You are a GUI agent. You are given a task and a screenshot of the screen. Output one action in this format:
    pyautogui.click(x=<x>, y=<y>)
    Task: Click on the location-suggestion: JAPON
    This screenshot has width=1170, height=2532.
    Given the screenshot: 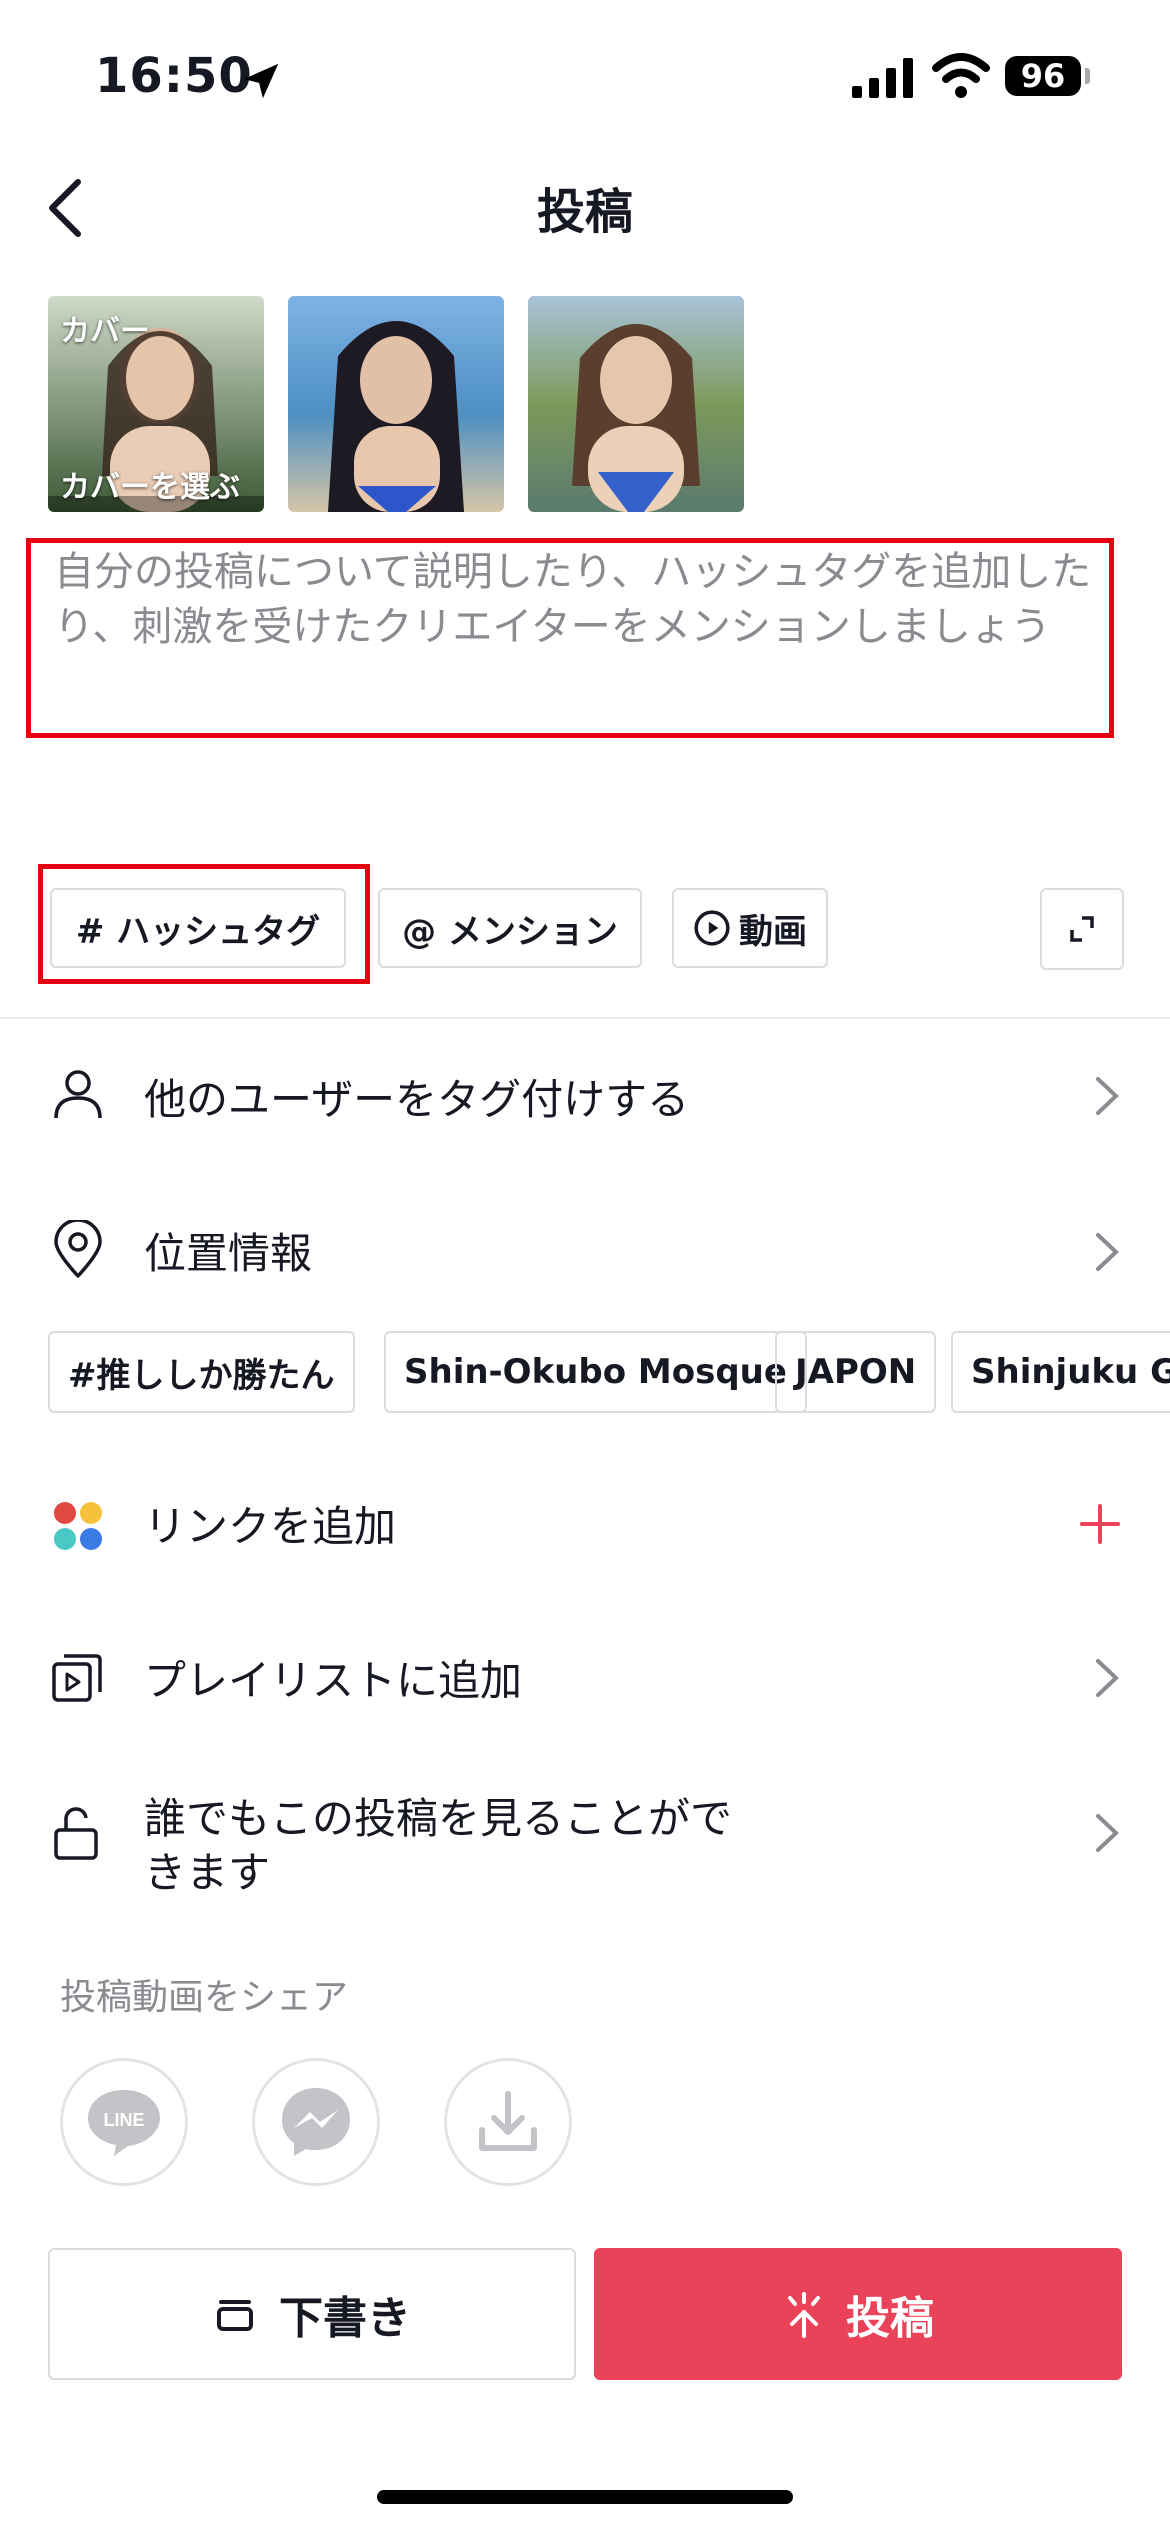 What is the action you would take?
    pyautogui.click(x=856, y=1372)
    